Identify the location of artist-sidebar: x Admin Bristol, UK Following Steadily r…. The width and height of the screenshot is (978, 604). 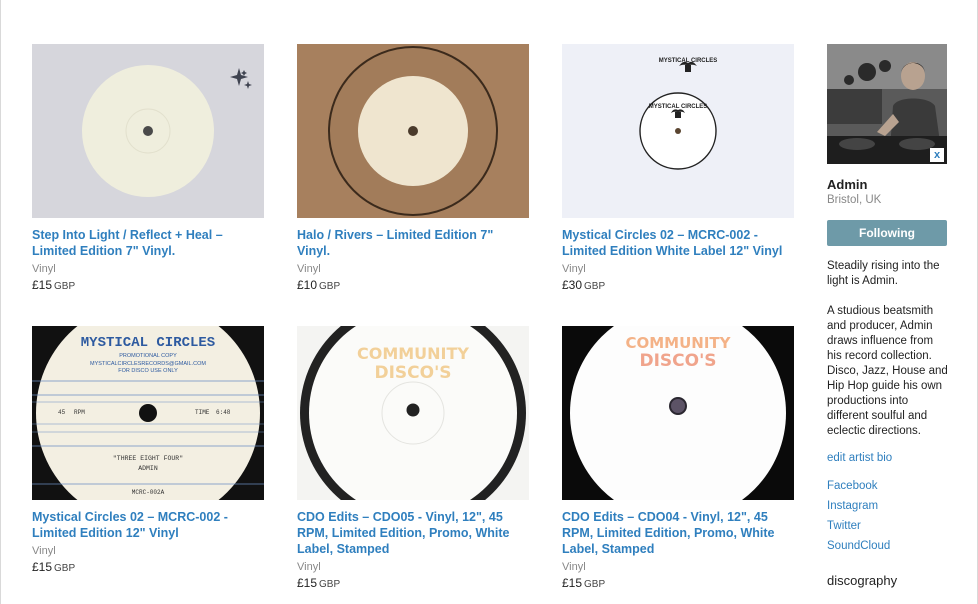
(888, 316).